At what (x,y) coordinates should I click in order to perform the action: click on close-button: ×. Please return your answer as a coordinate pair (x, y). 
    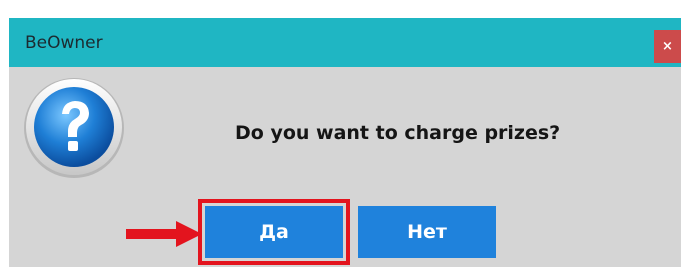
    Looking at the image, I should click on (667, 46).